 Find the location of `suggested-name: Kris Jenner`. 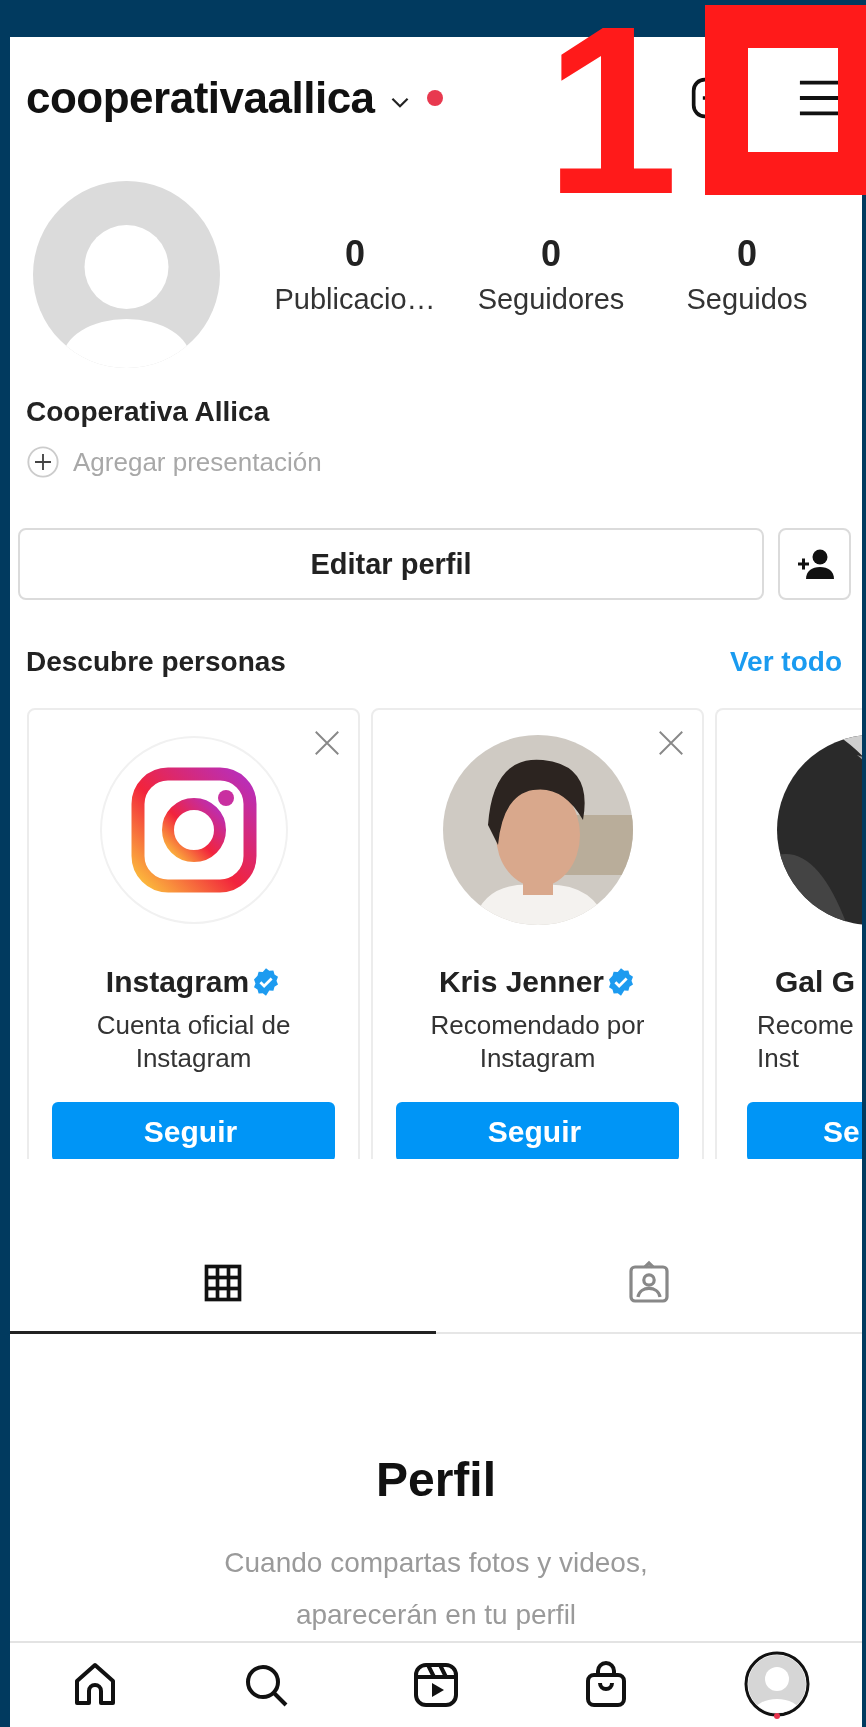

suggested-name: Kris Jenner is located at coordinates (521, 982).